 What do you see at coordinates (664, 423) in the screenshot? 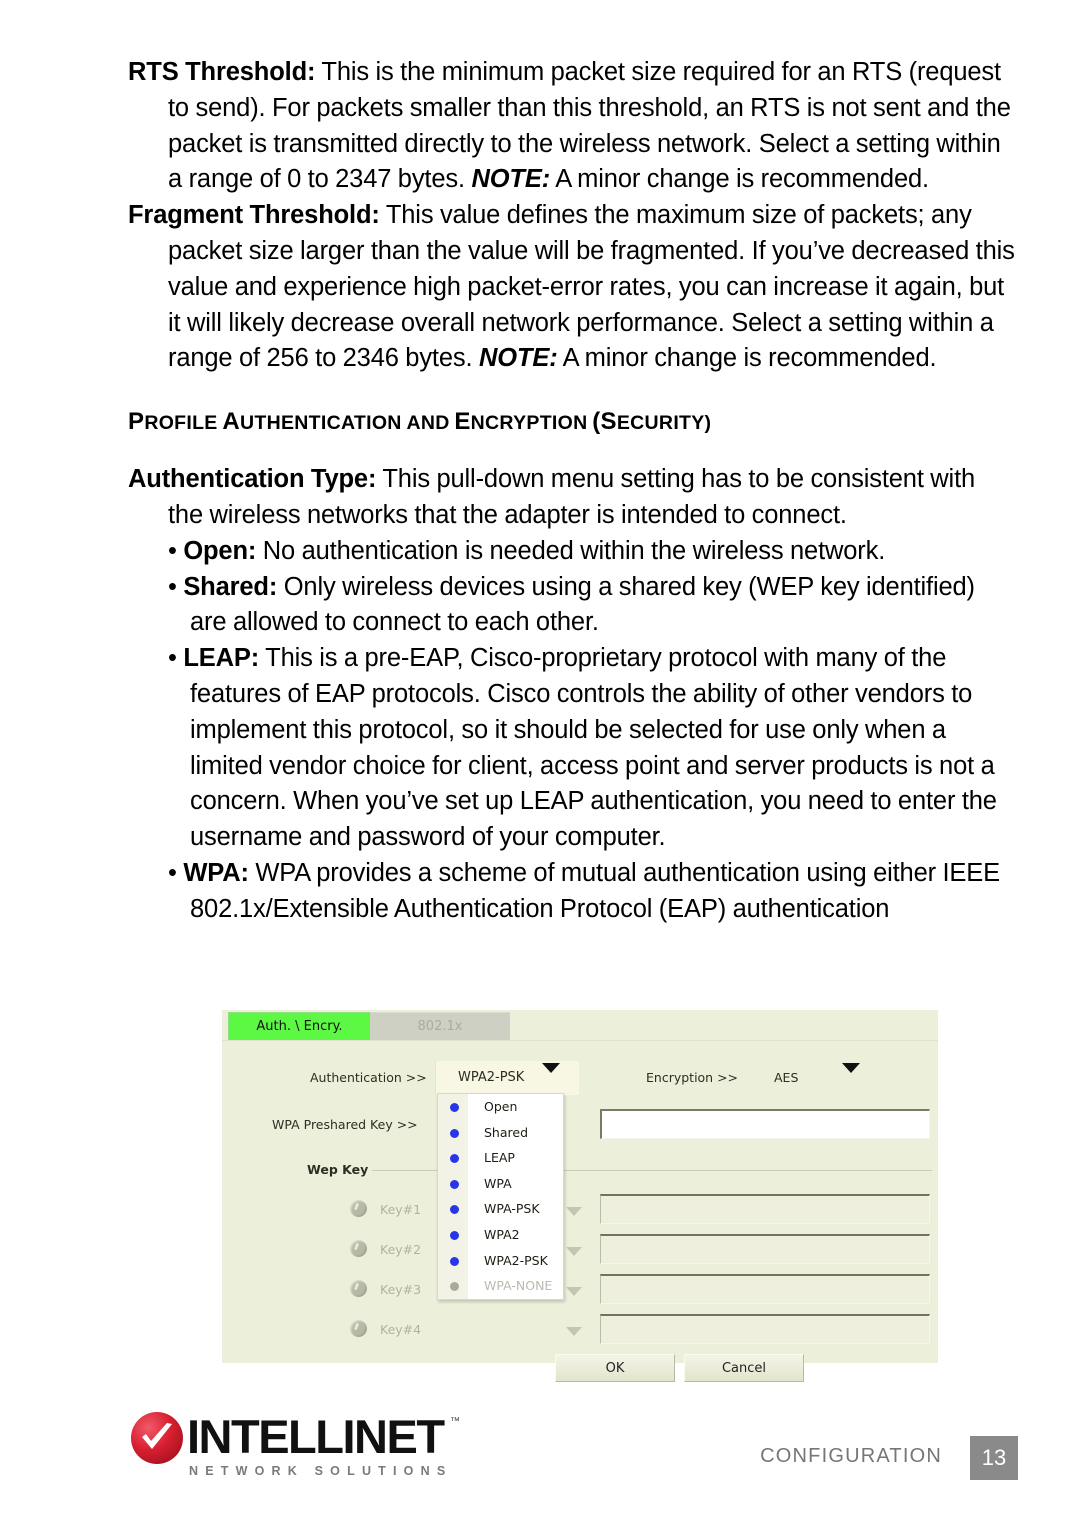
I see `heading-rest-4: ECURITY)` at bounding box center [664, 423].